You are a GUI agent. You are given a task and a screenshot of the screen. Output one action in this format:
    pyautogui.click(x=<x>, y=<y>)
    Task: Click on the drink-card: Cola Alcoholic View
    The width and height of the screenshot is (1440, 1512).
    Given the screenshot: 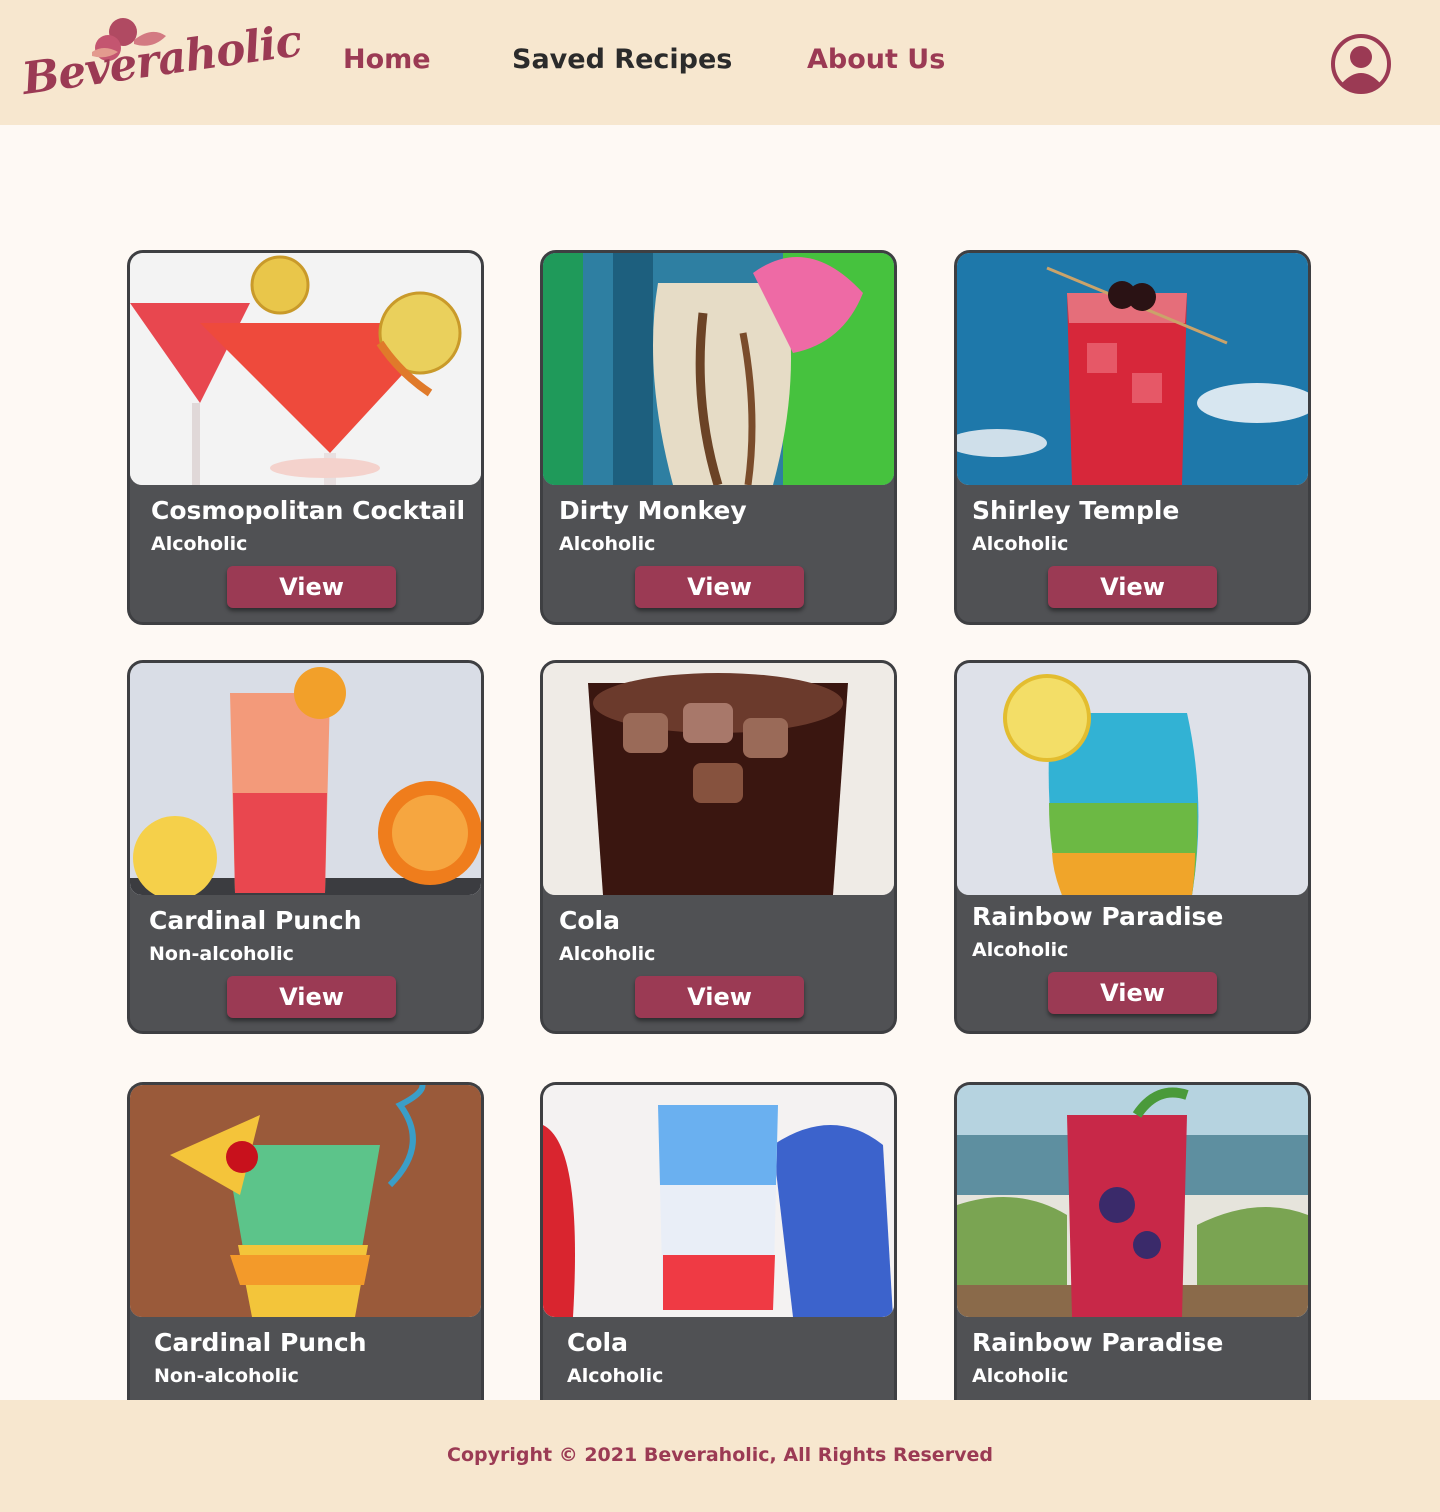 What is the action you would take?
    pyautogui.click(x=718, y=847)
    